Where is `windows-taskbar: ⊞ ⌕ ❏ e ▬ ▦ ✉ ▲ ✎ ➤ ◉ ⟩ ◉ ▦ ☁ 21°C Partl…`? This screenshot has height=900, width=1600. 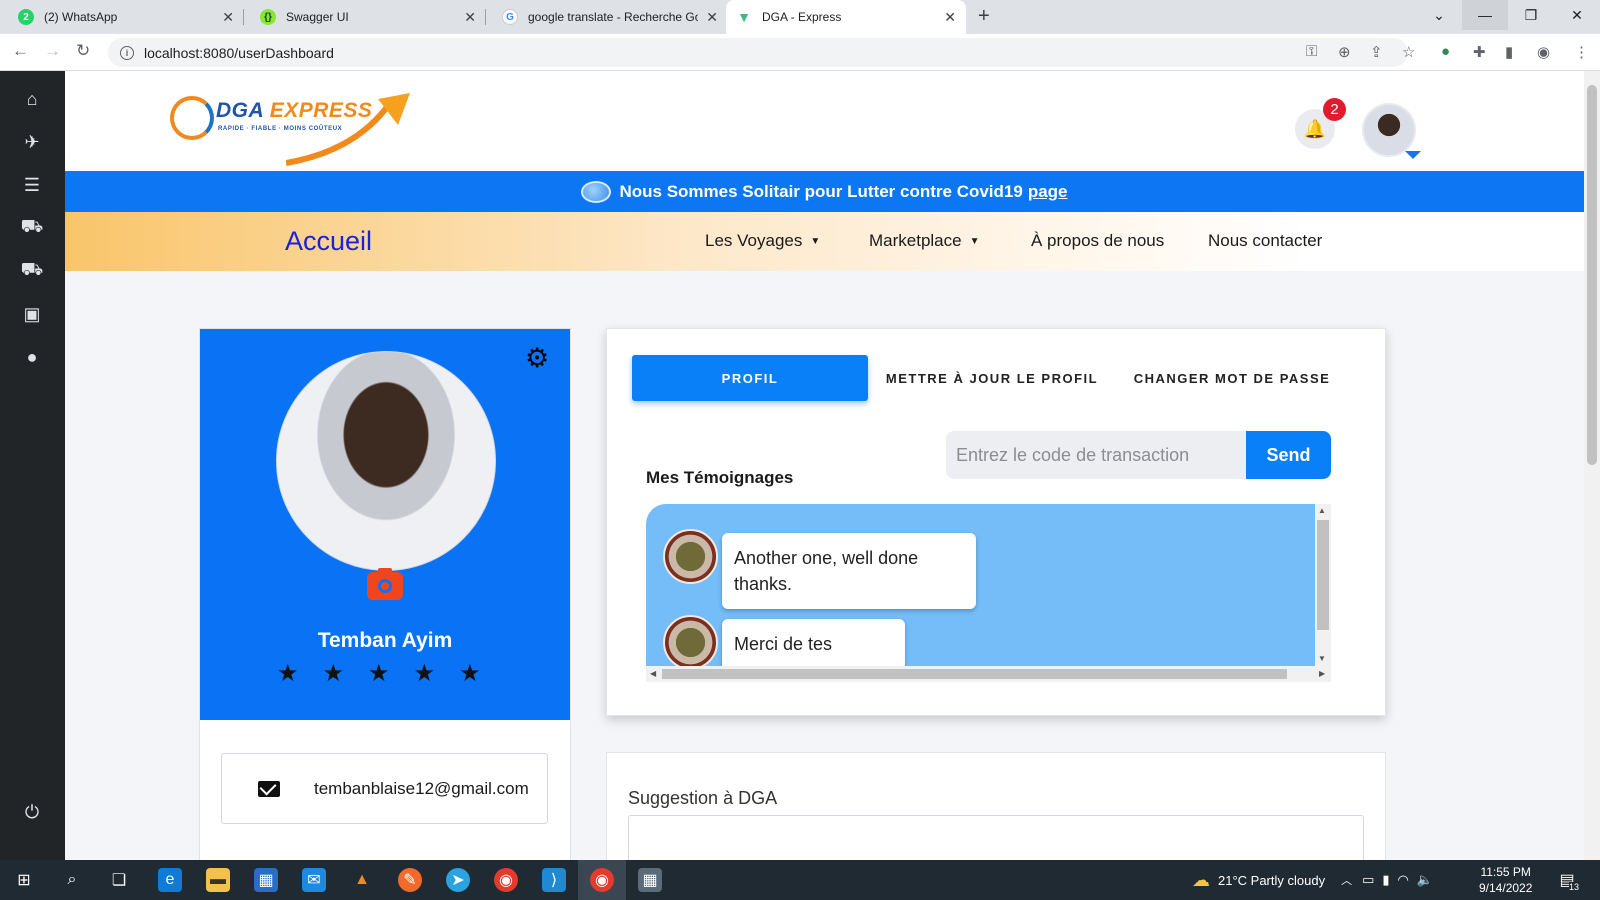 windows-taskbar: ⊞ ⌕ ❏ e ▬ ▦ ✉ ▲ ✎ ➤ ◉ ⟩ ◉ ▦ ☁ 21°C Partl… is located at coordinates (800, 880).